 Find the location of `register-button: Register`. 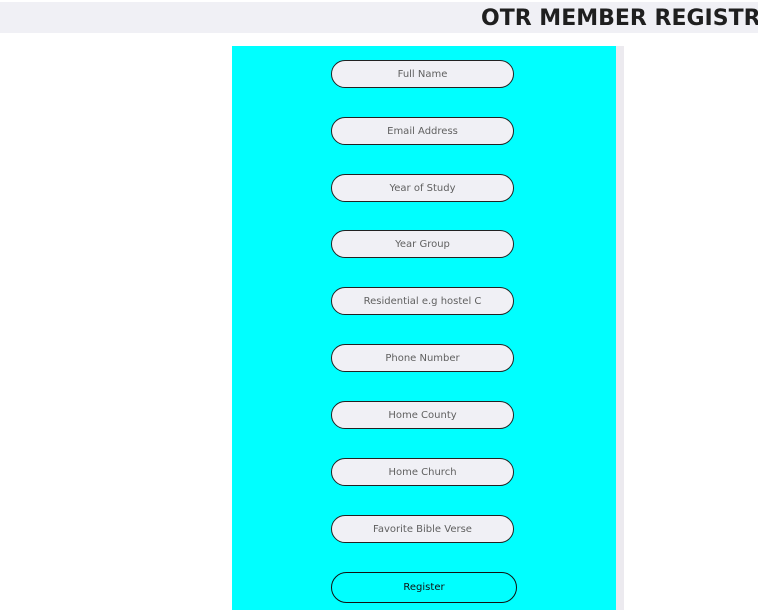

register-button: Register is located at coordinates (424, 587).